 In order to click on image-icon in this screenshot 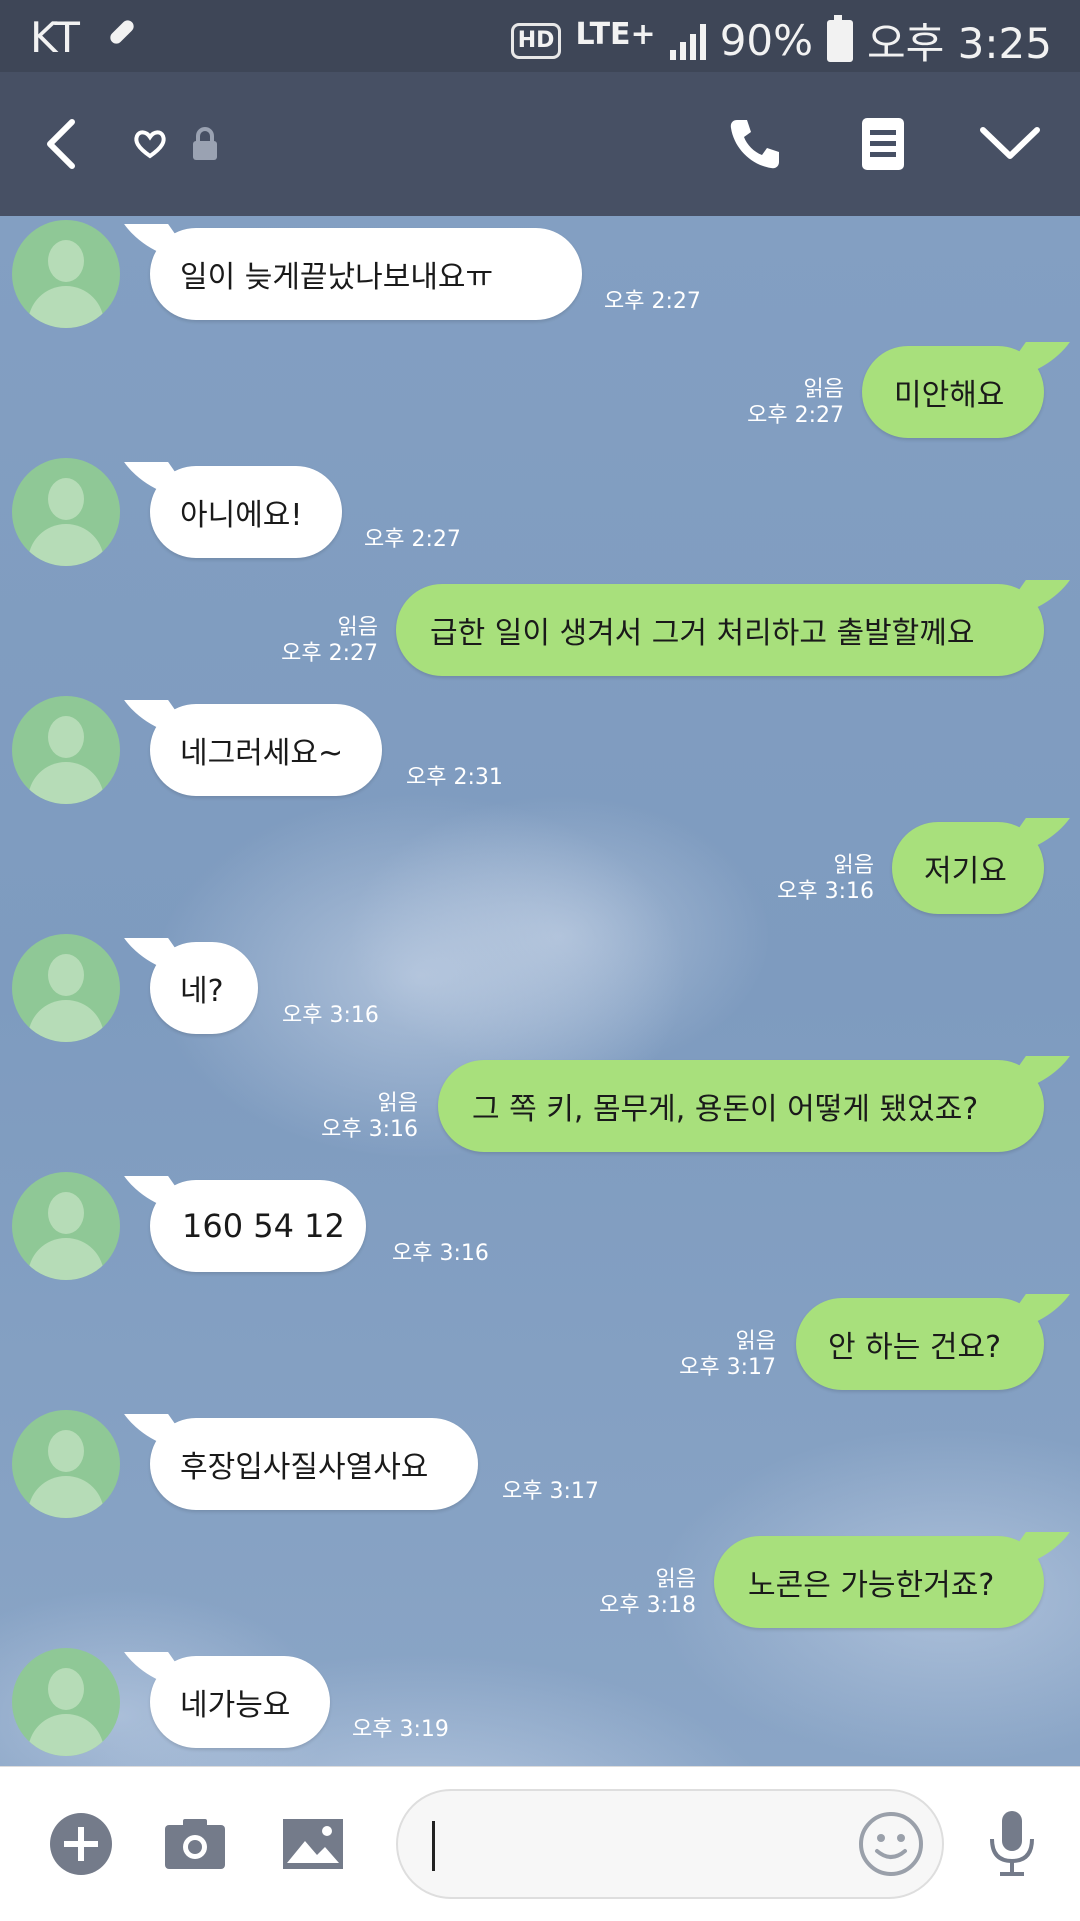, I will do `click(313, 1844)`.